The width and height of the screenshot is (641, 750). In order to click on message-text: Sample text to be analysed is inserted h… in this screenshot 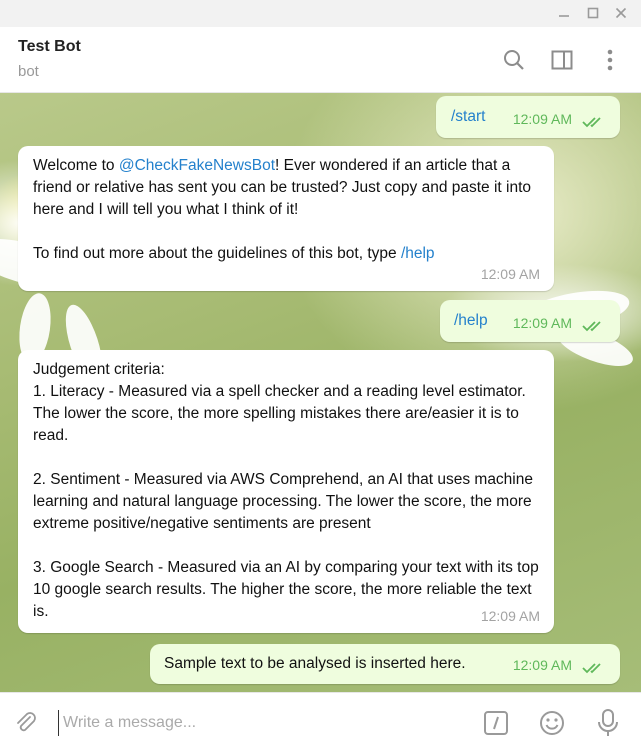, I will do `click(315, 663)`.